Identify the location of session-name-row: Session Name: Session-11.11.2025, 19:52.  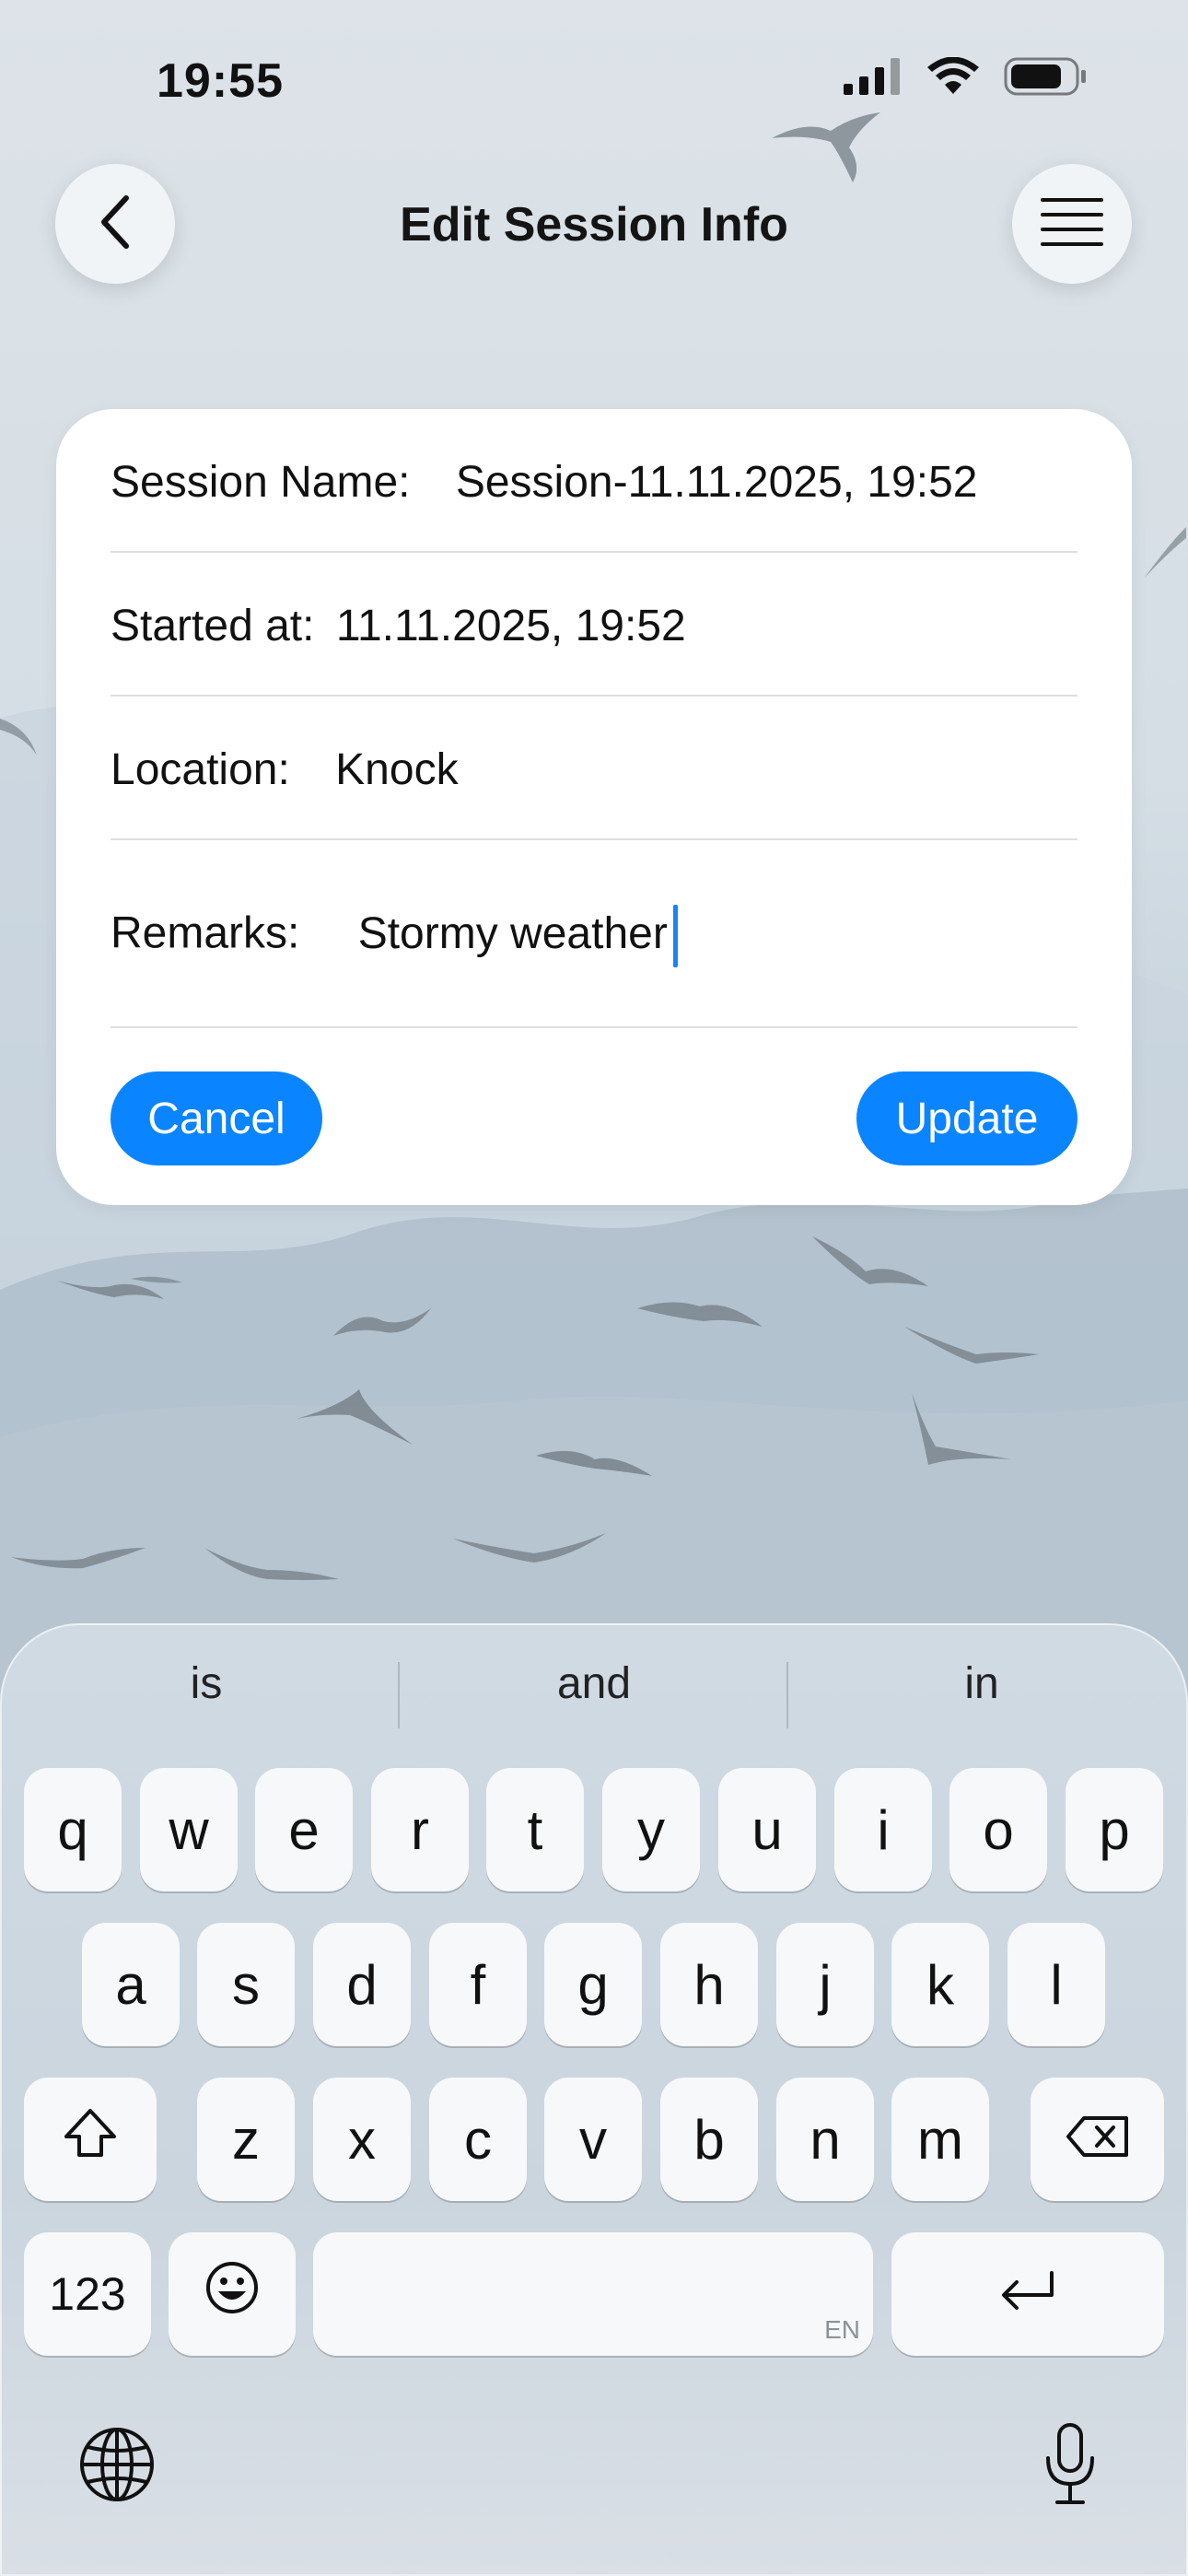
(594, 482).